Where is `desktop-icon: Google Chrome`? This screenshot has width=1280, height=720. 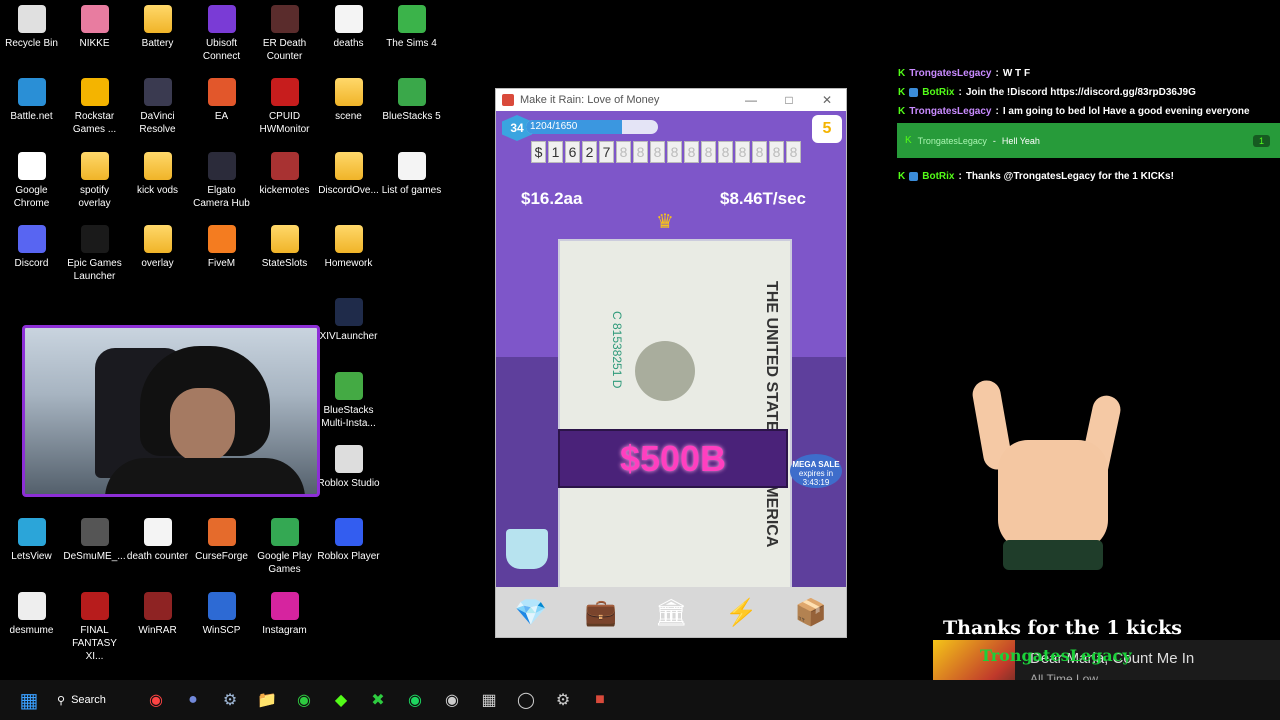
desktop-icon: Google Chrome is located at coordinates (31, 181).